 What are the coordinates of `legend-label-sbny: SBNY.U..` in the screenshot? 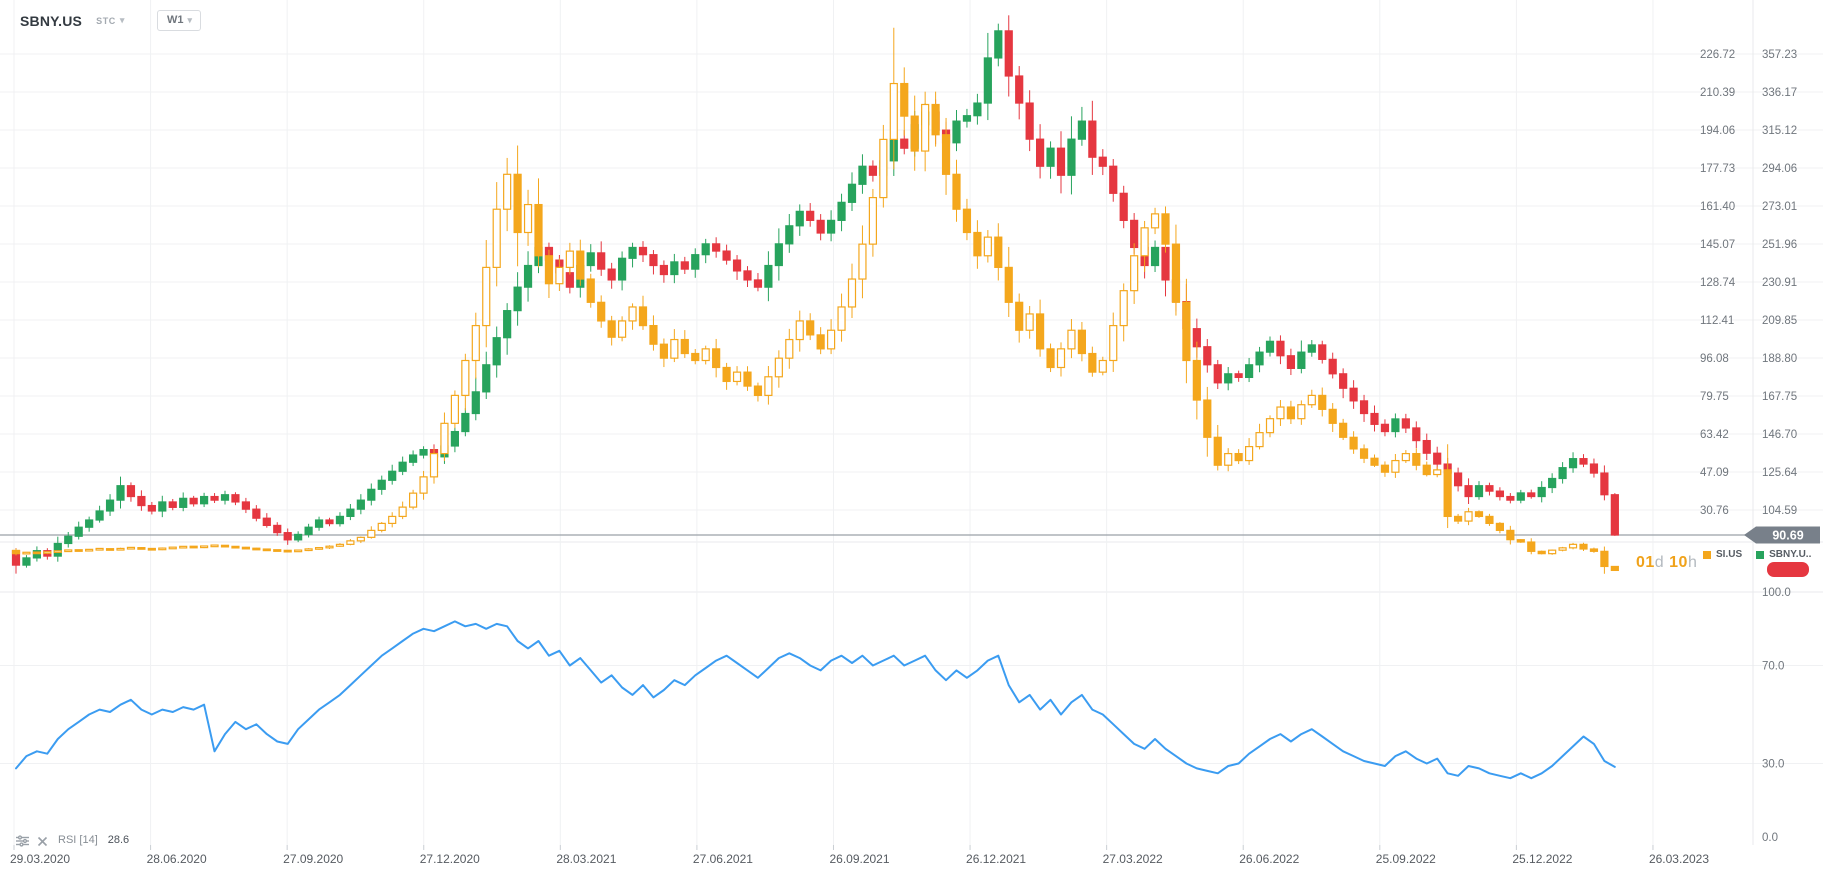 It's located at (1790, 554).